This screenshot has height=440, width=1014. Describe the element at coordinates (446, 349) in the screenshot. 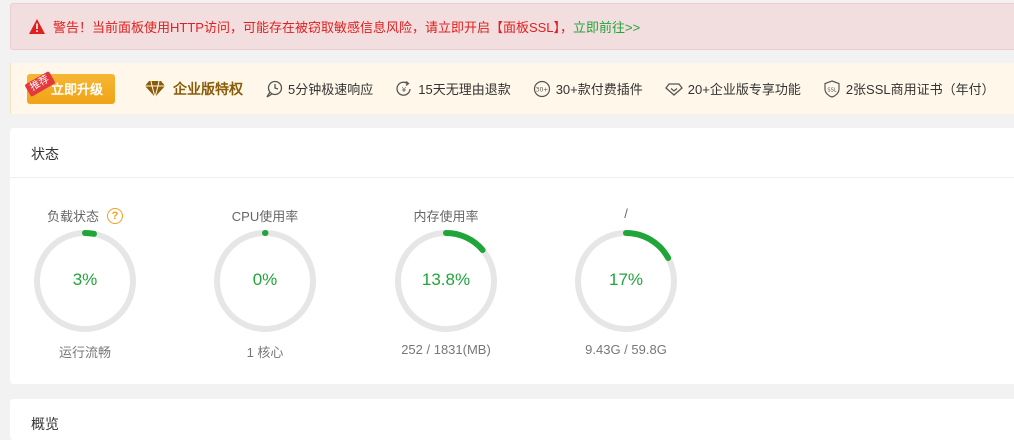

I see `gauge-subtext: 252 / 1831(MB)` at that location.